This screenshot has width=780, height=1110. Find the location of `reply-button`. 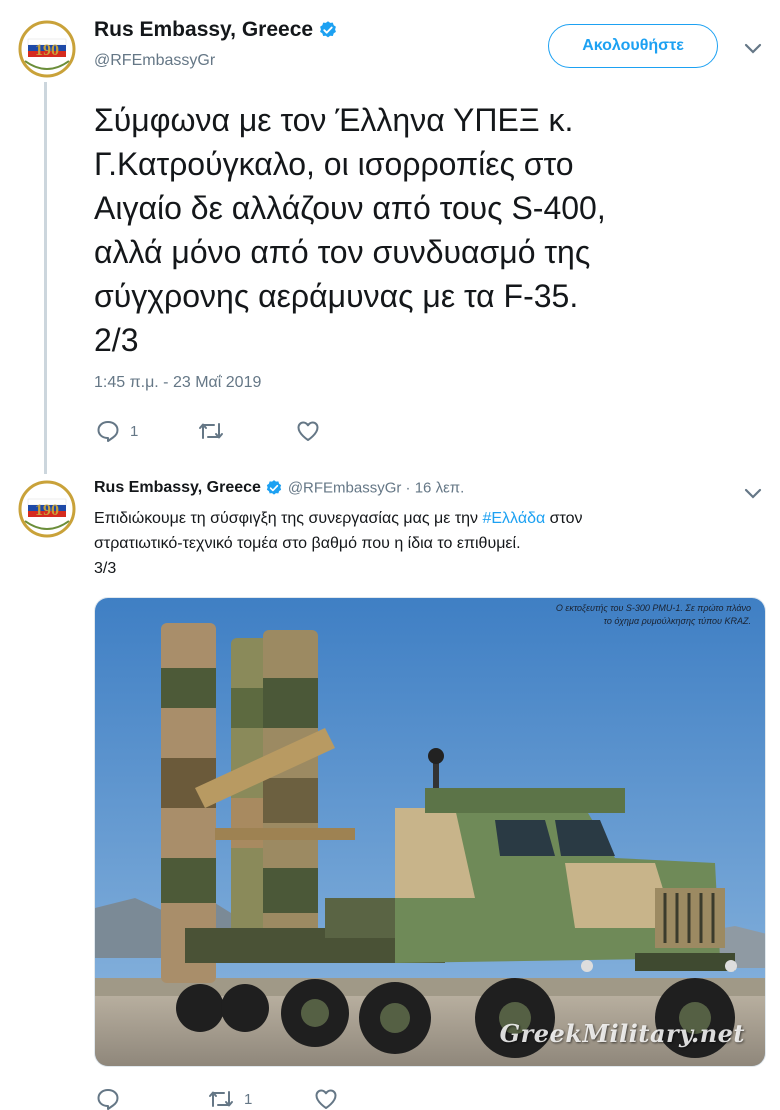

reply-button is located at coordinates (113, 1099).